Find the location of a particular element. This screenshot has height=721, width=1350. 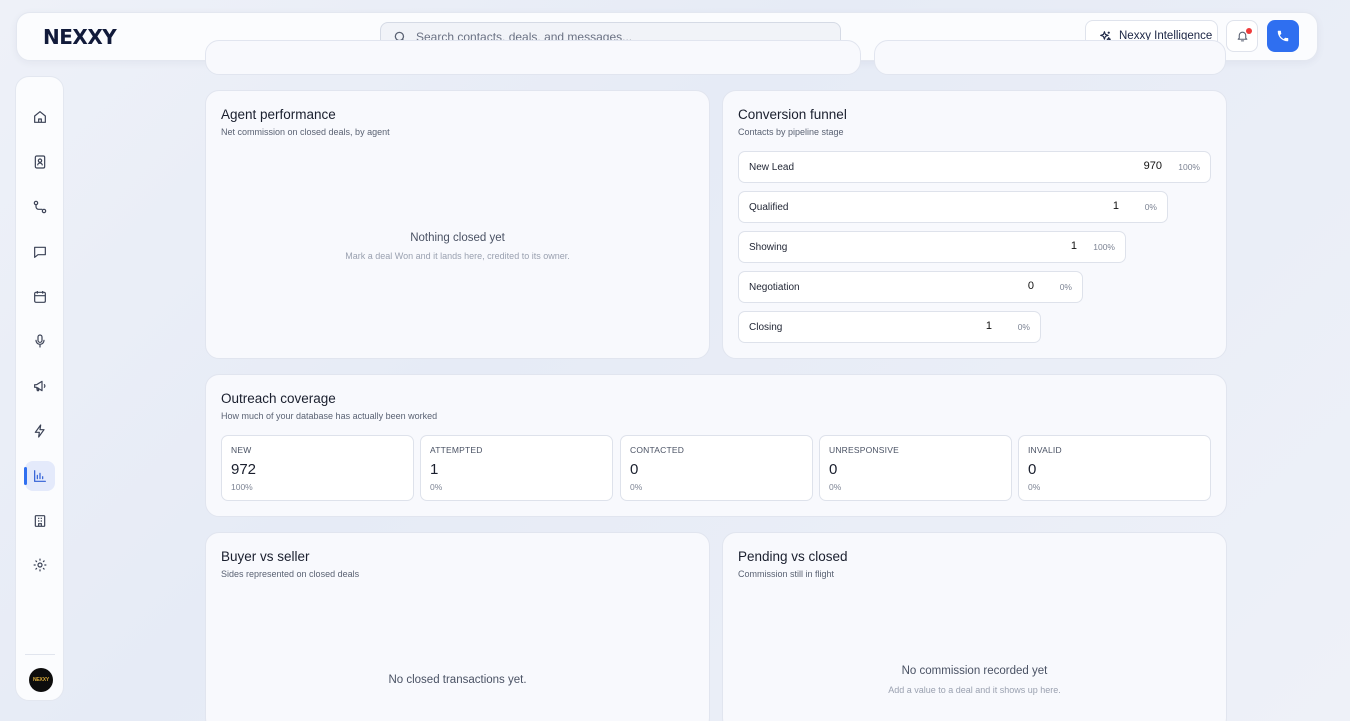

contact-book-icon is located at coordinates (40, 162).